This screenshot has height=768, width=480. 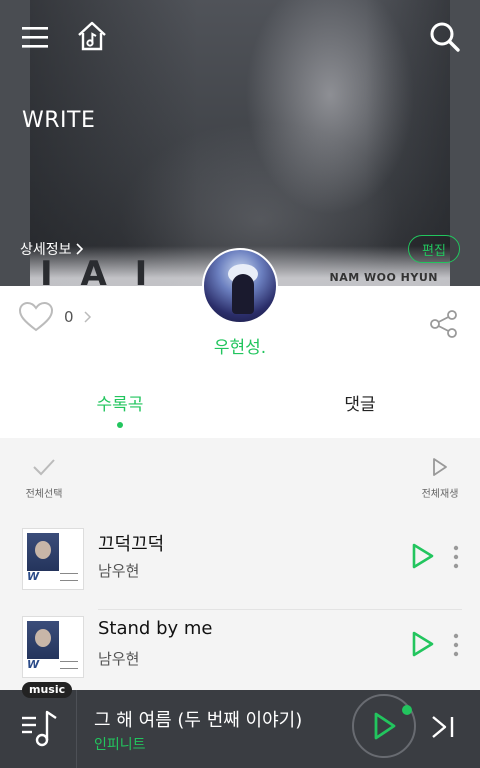 I want to click on content-tabs: 수록곡 댓글, so click(x=240, y=412).